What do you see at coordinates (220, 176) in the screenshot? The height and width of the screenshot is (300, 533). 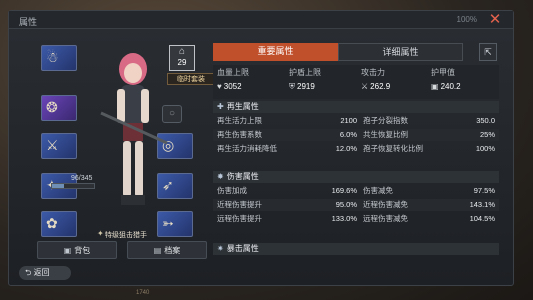 I see `damage-icon: ✸` at bounding box center [220, 176].